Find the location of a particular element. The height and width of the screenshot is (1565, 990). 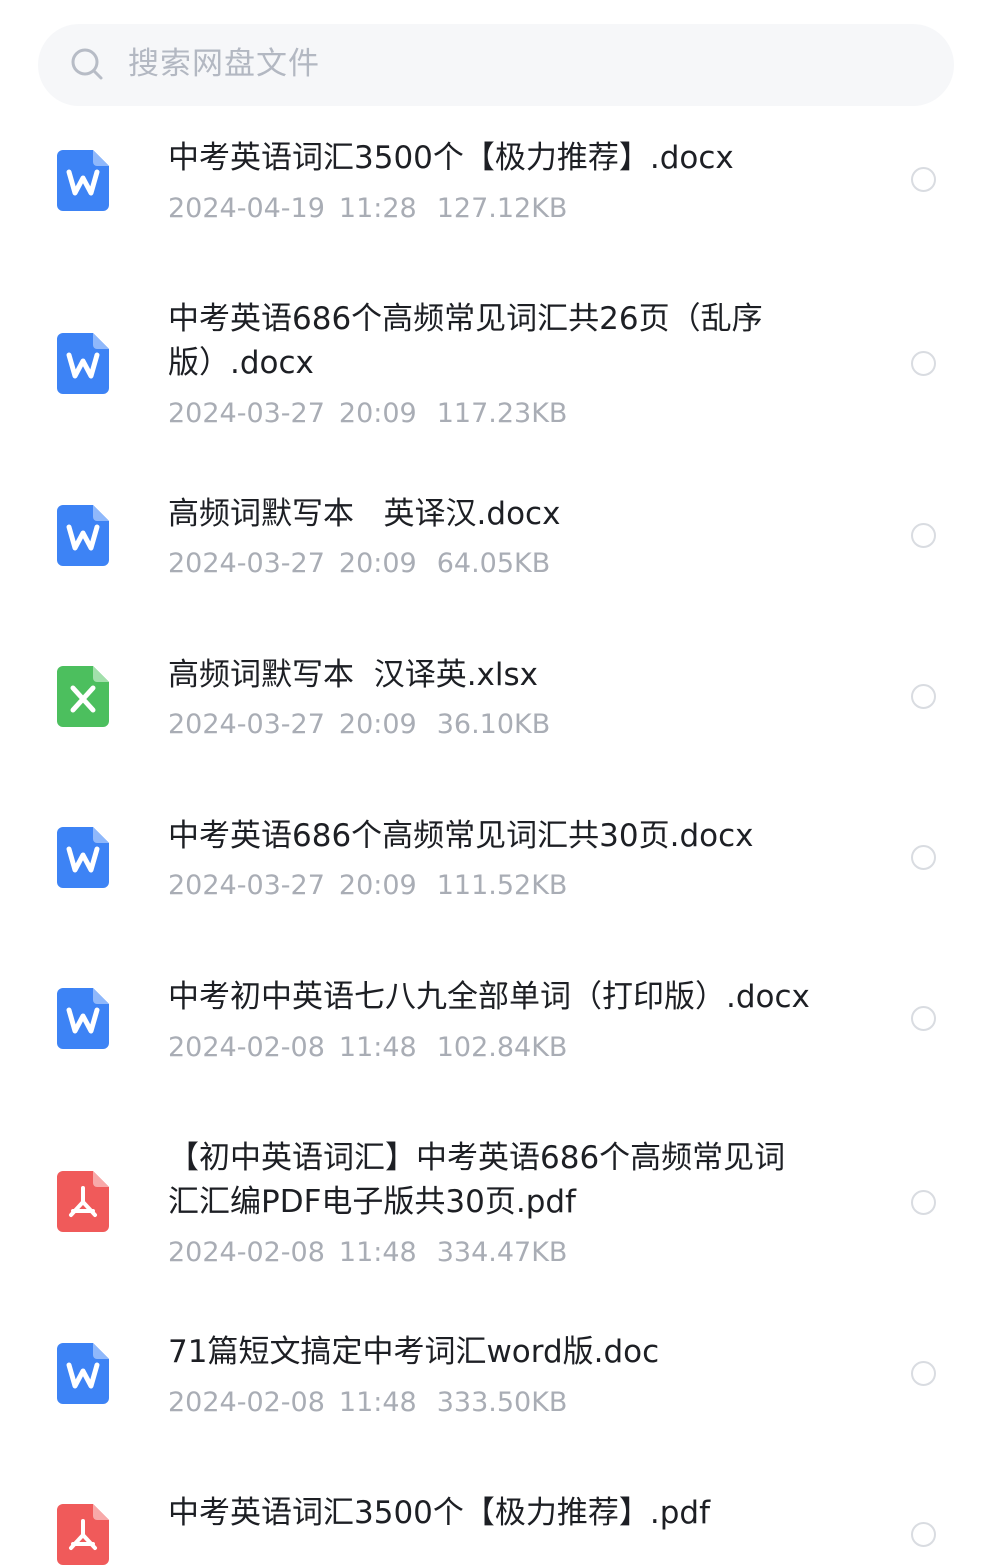

file-time: 11:28 is located at coordinates (377, 208).